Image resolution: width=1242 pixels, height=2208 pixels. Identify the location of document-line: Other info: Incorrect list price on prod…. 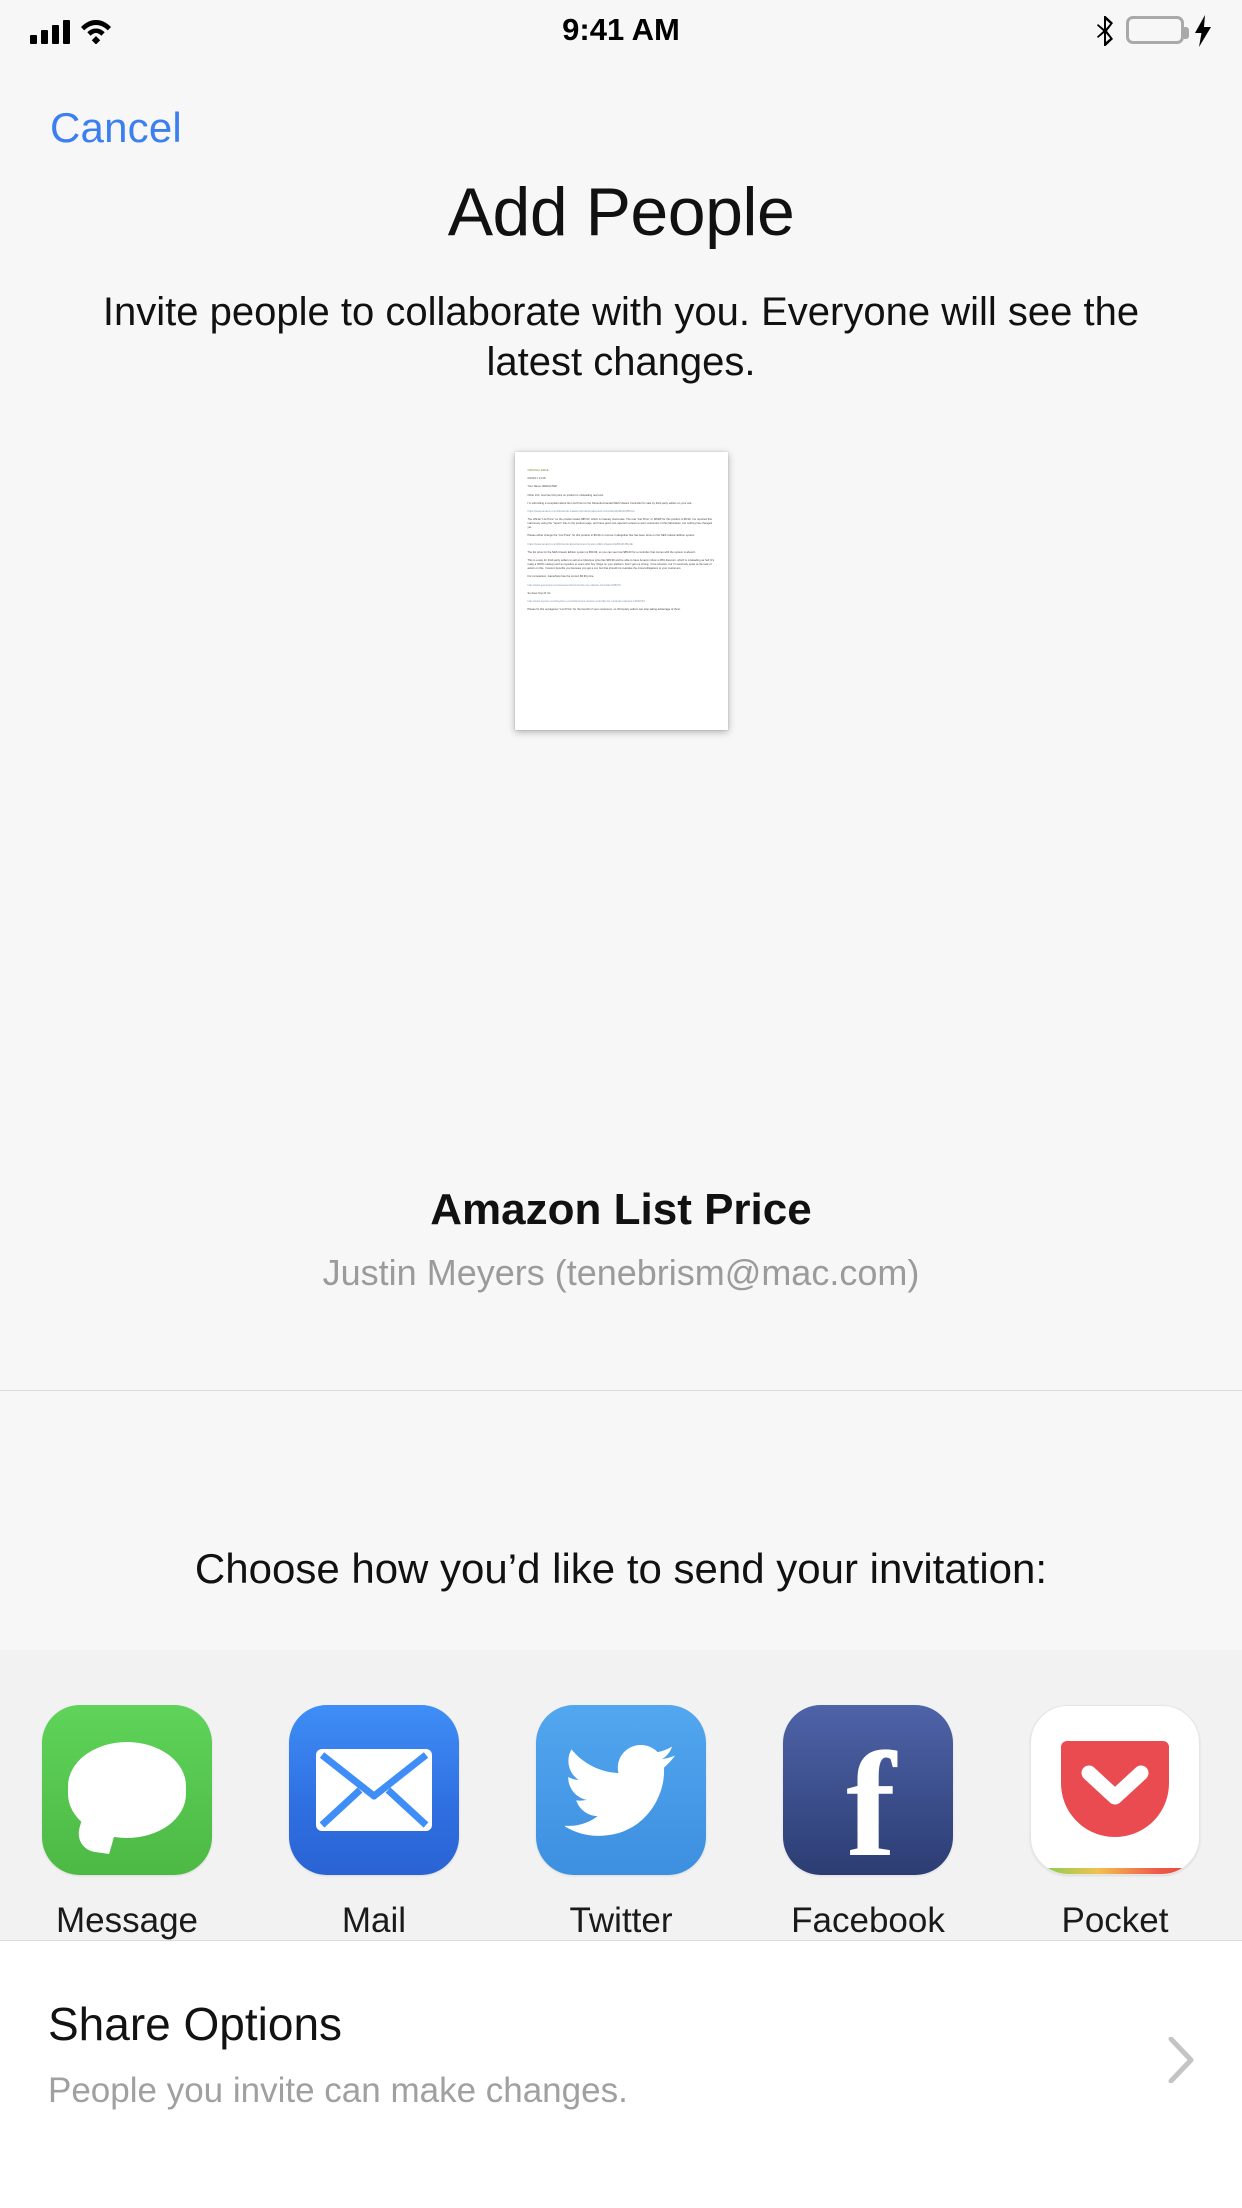
(565, 495).